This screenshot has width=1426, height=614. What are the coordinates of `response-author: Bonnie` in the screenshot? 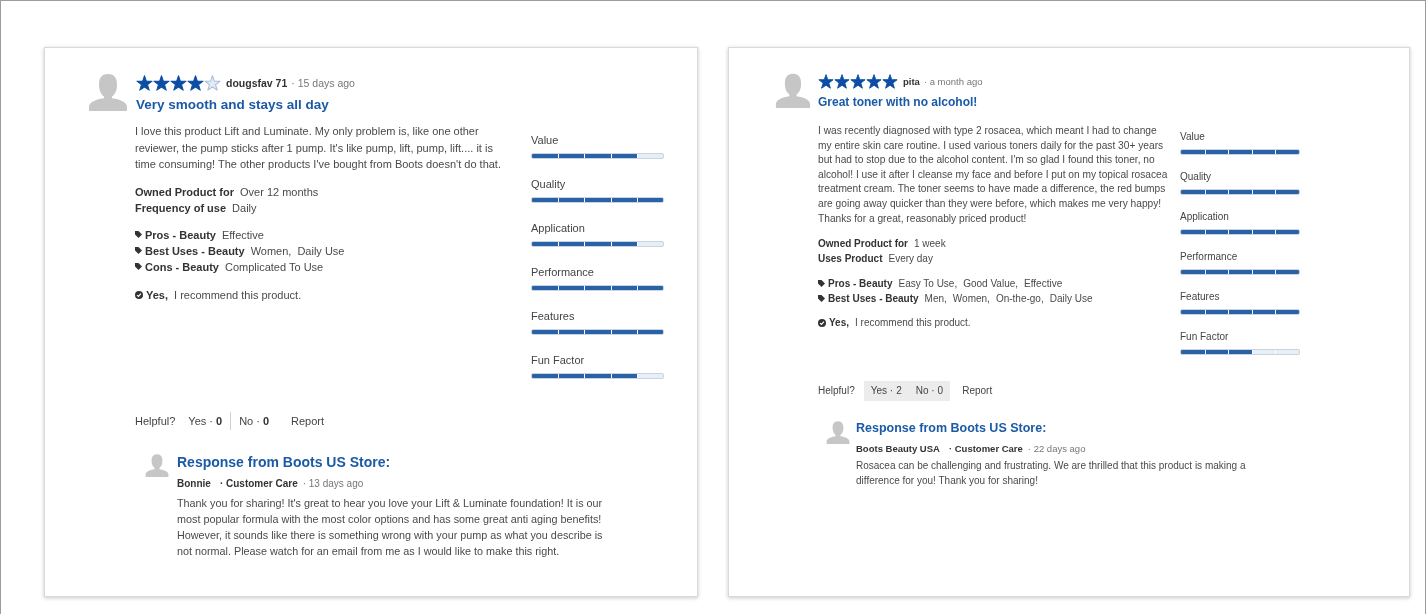 It's located at (194, 484).